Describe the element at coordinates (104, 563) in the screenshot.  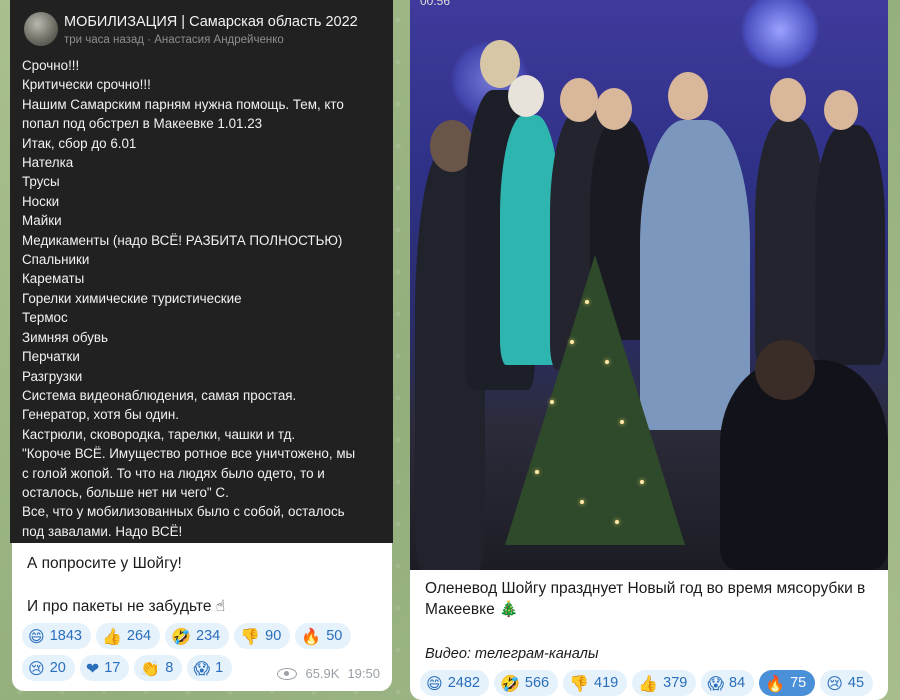
I see `comment-line: А попросите у Шойгу!` at that location.